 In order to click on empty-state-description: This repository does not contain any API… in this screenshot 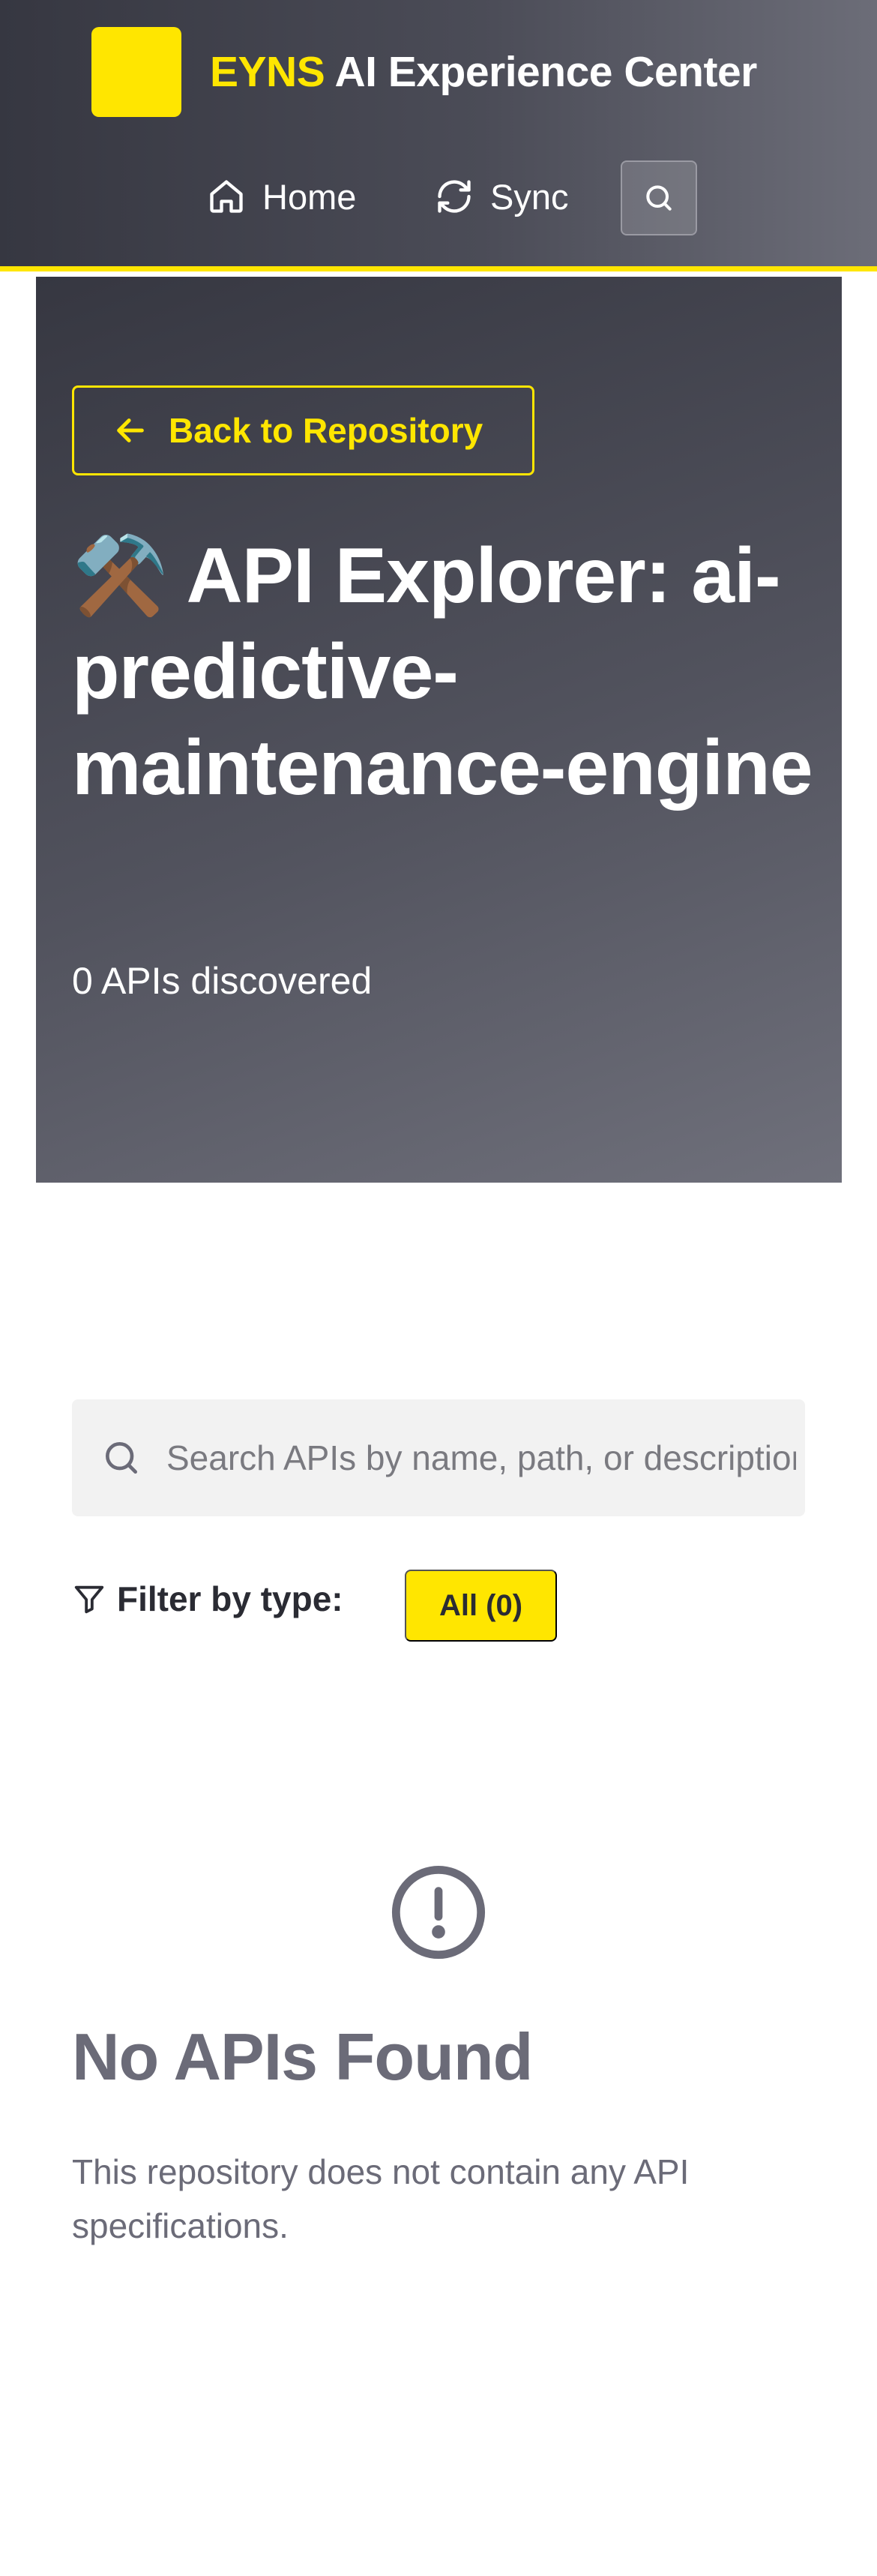, I will do `click(381, 2199)`.